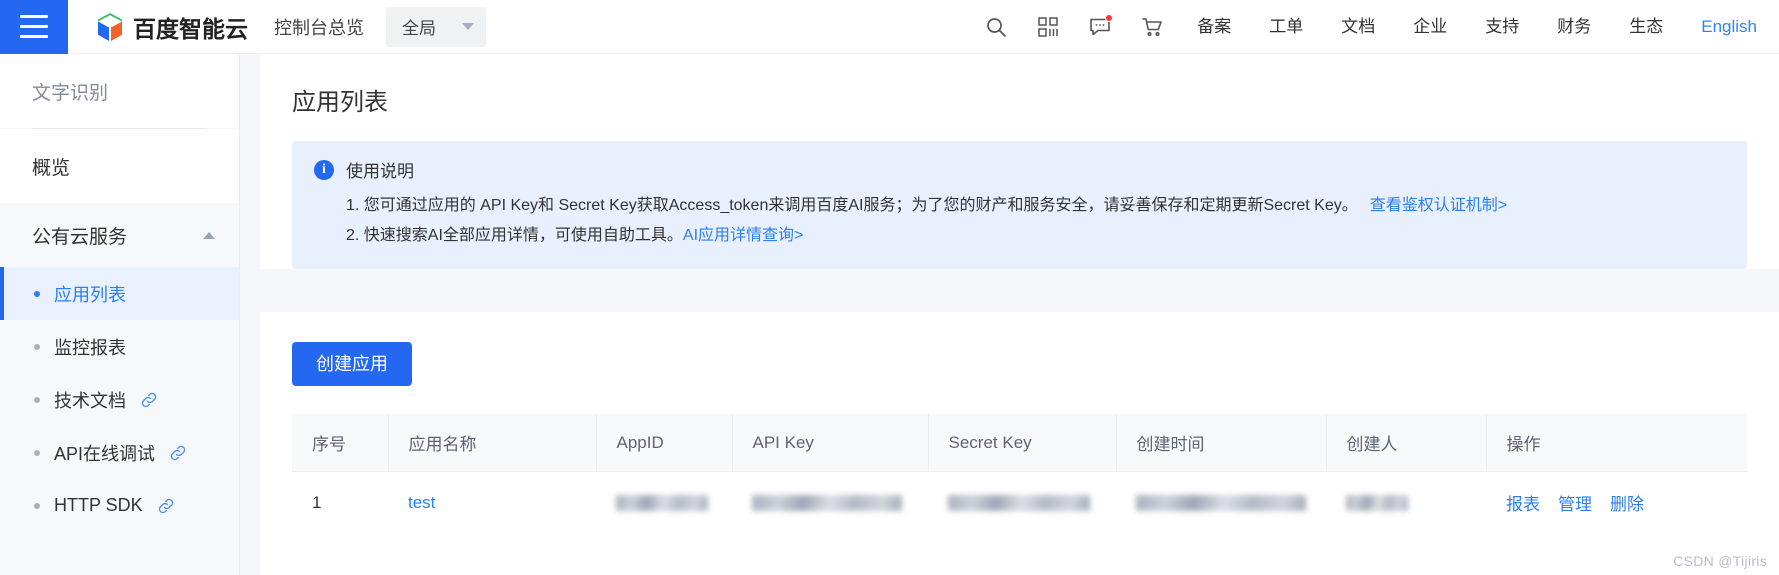 The image size is (1779, 575). I want to click on brand-logo-link: 百度智能云, so click(172, 27).